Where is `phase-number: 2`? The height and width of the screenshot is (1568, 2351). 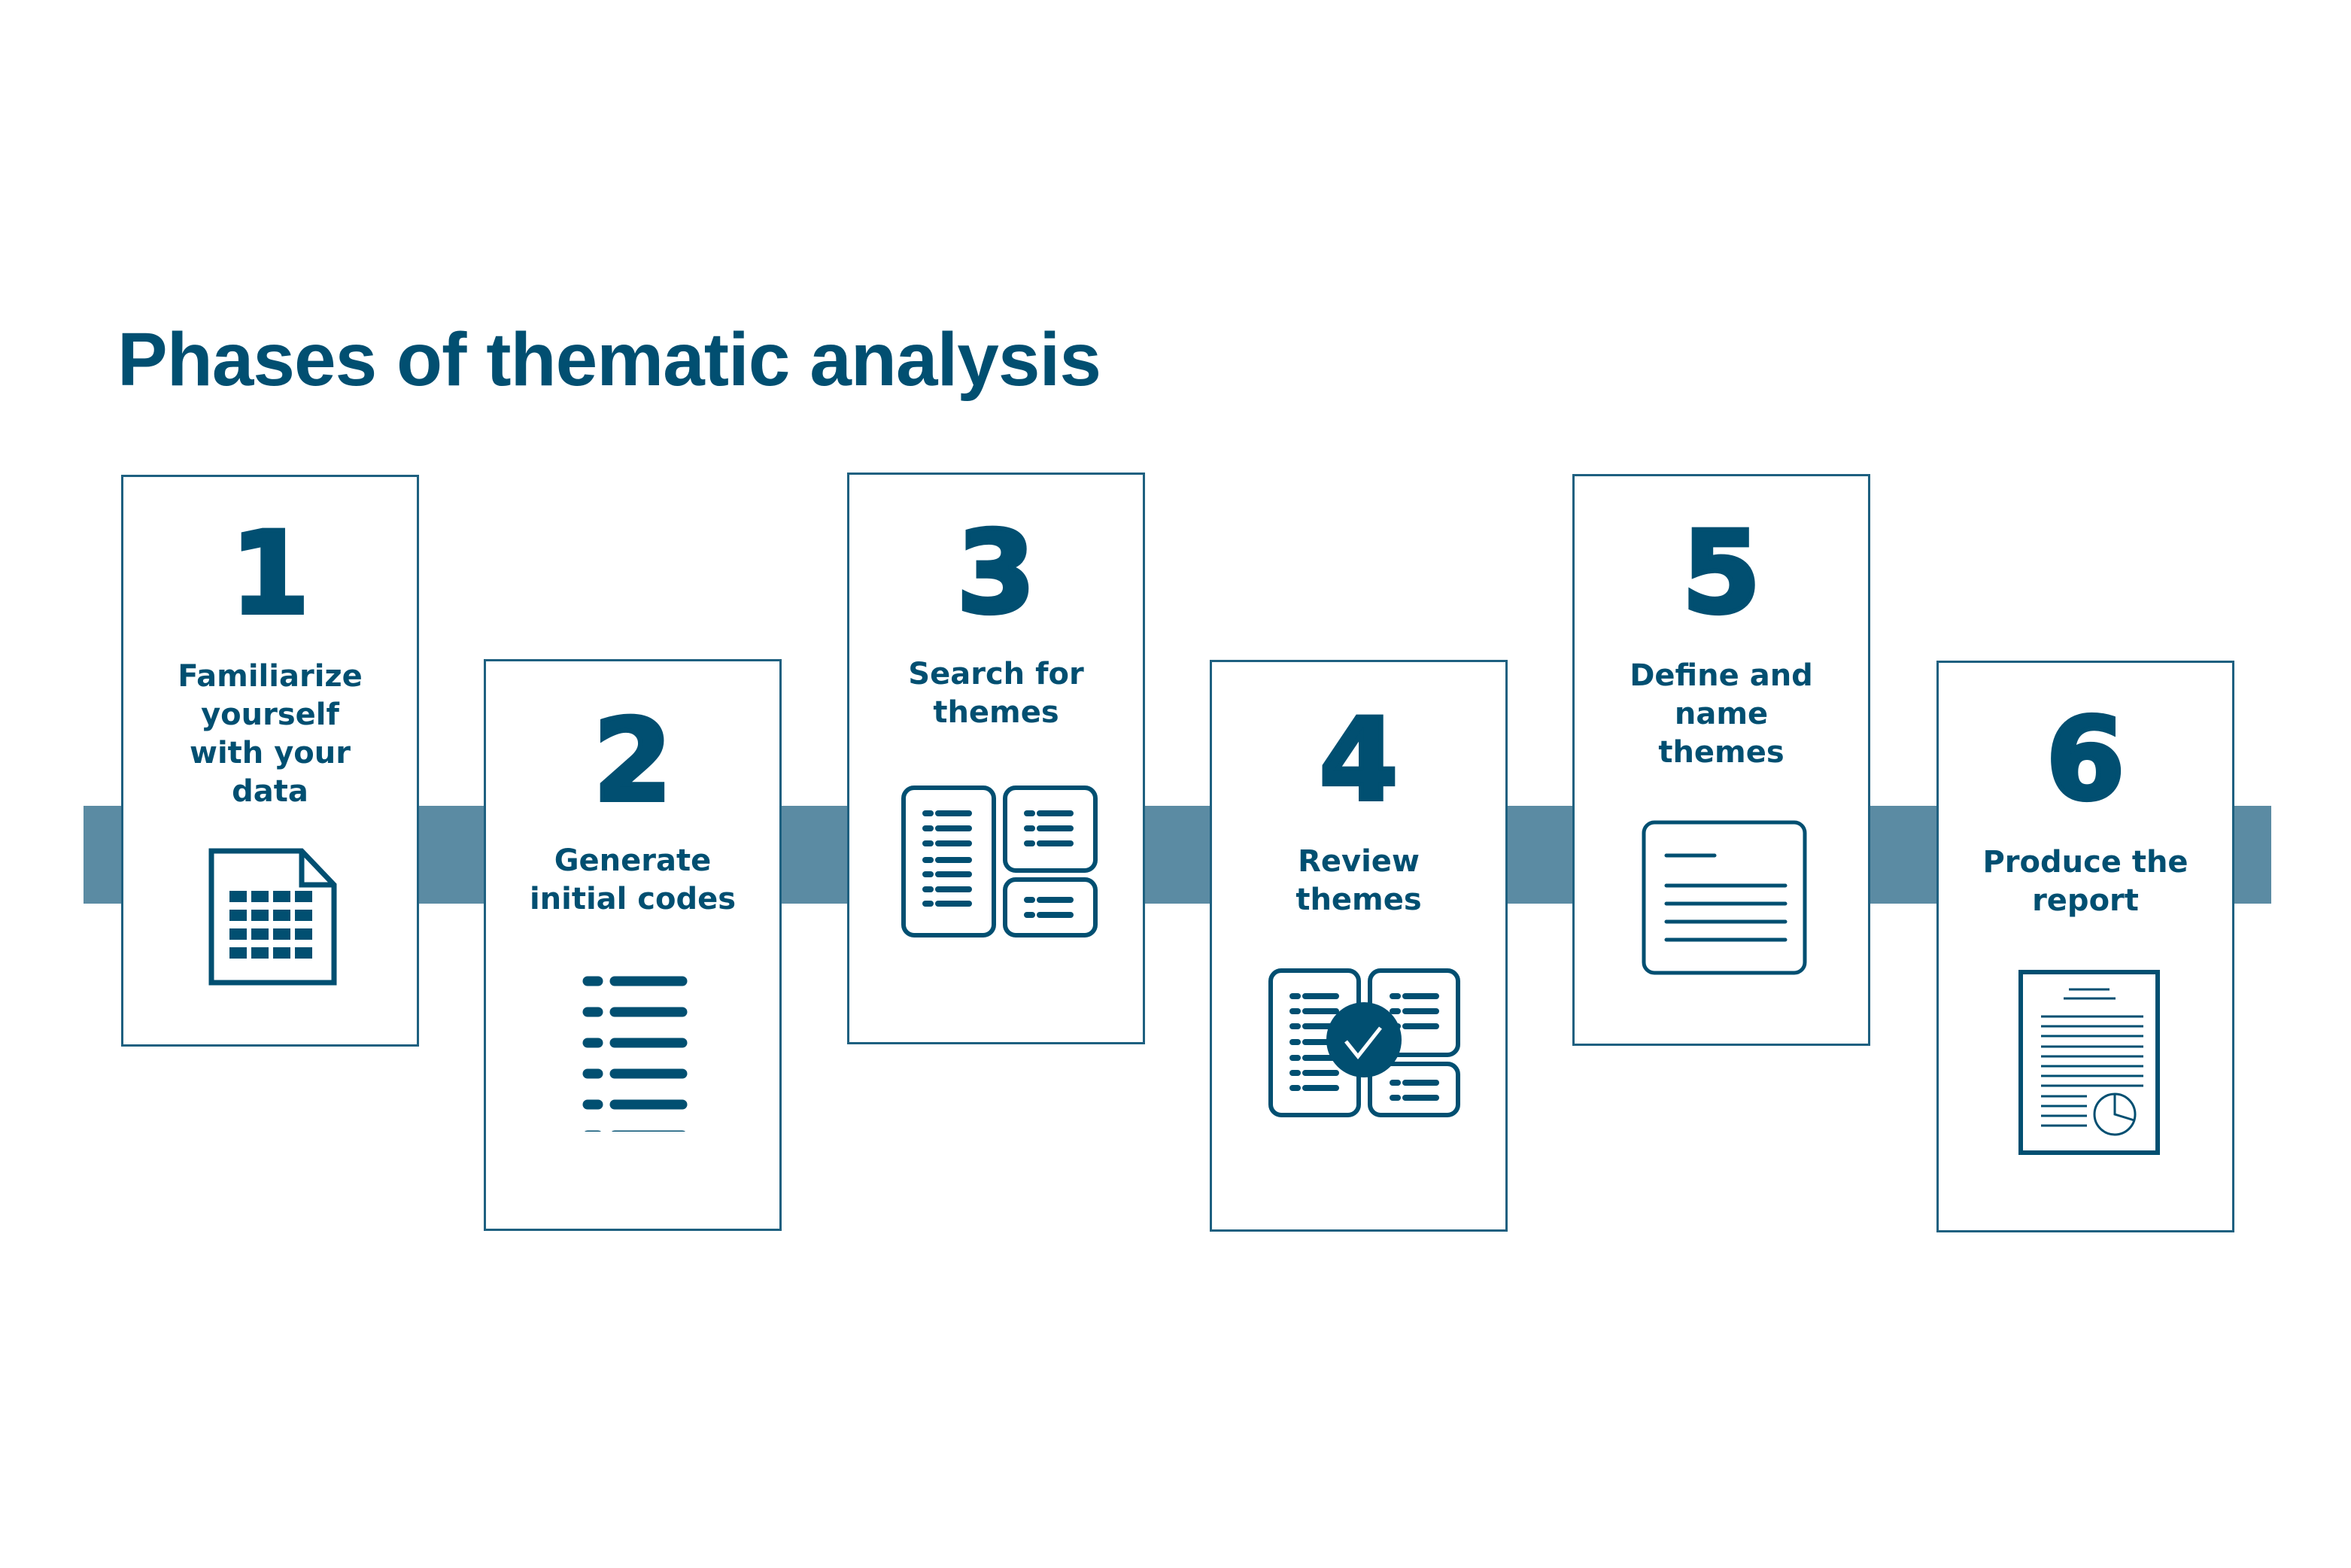 phase-number: 2 is located at coordinates (633, 761).